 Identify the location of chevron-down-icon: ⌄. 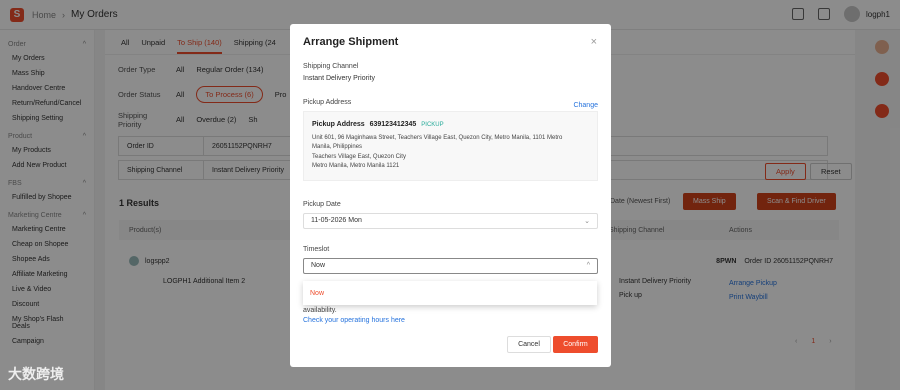
(587, 221).